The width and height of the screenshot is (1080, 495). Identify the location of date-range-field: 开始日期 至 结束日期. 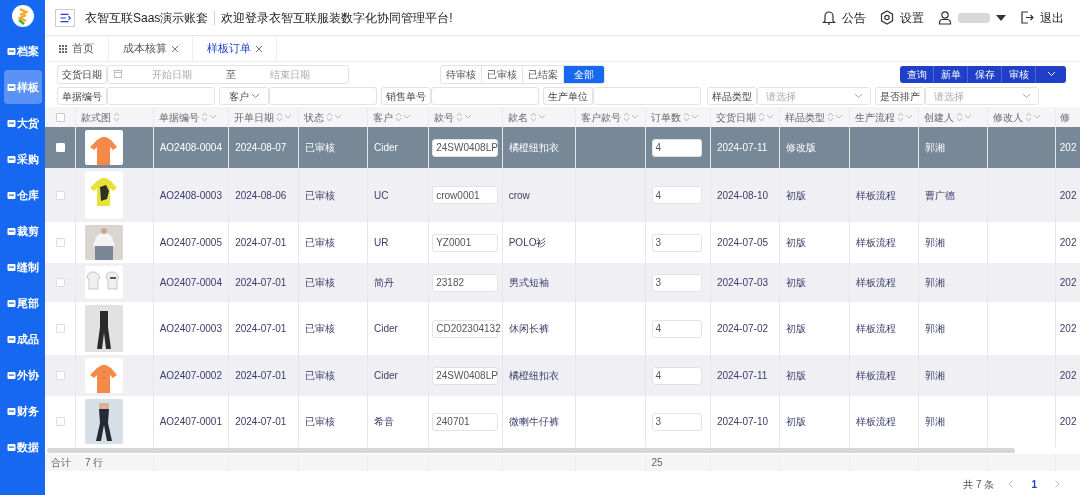
(228, 74).